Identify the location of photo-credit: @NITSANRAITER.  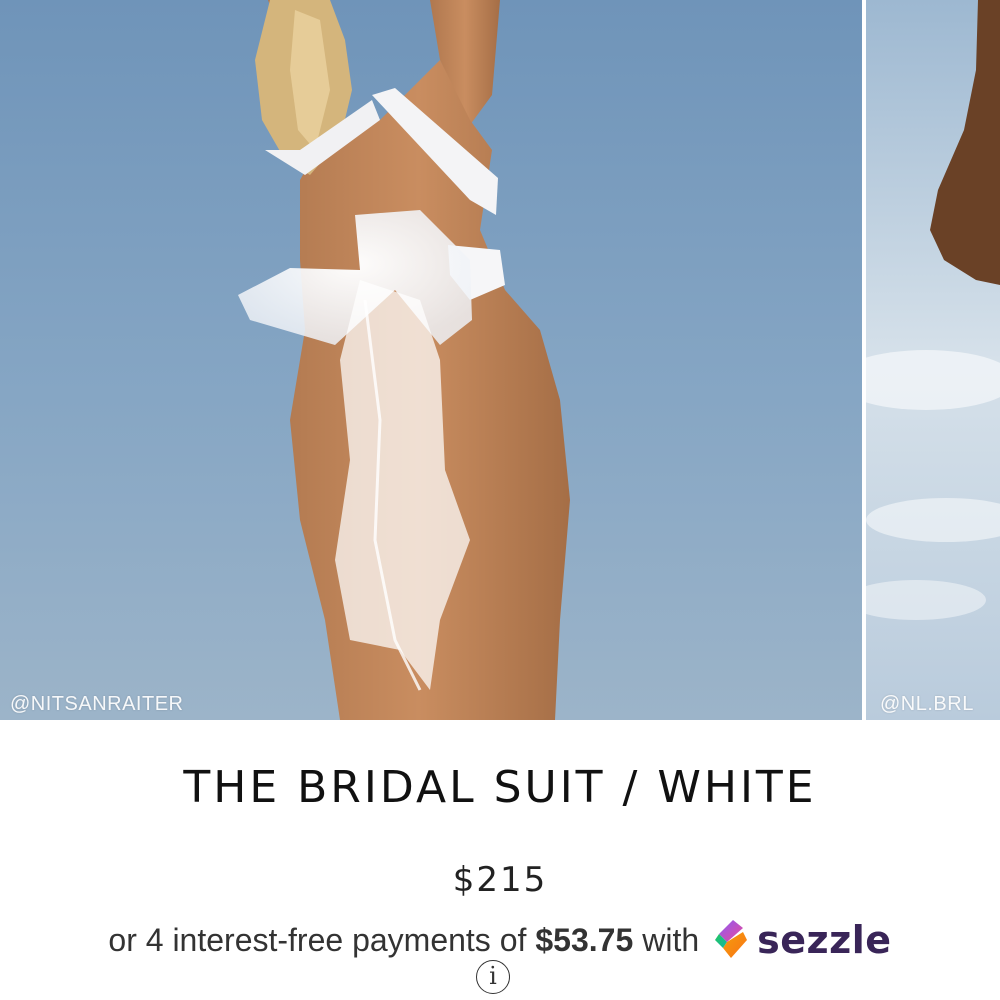
(97, 704).